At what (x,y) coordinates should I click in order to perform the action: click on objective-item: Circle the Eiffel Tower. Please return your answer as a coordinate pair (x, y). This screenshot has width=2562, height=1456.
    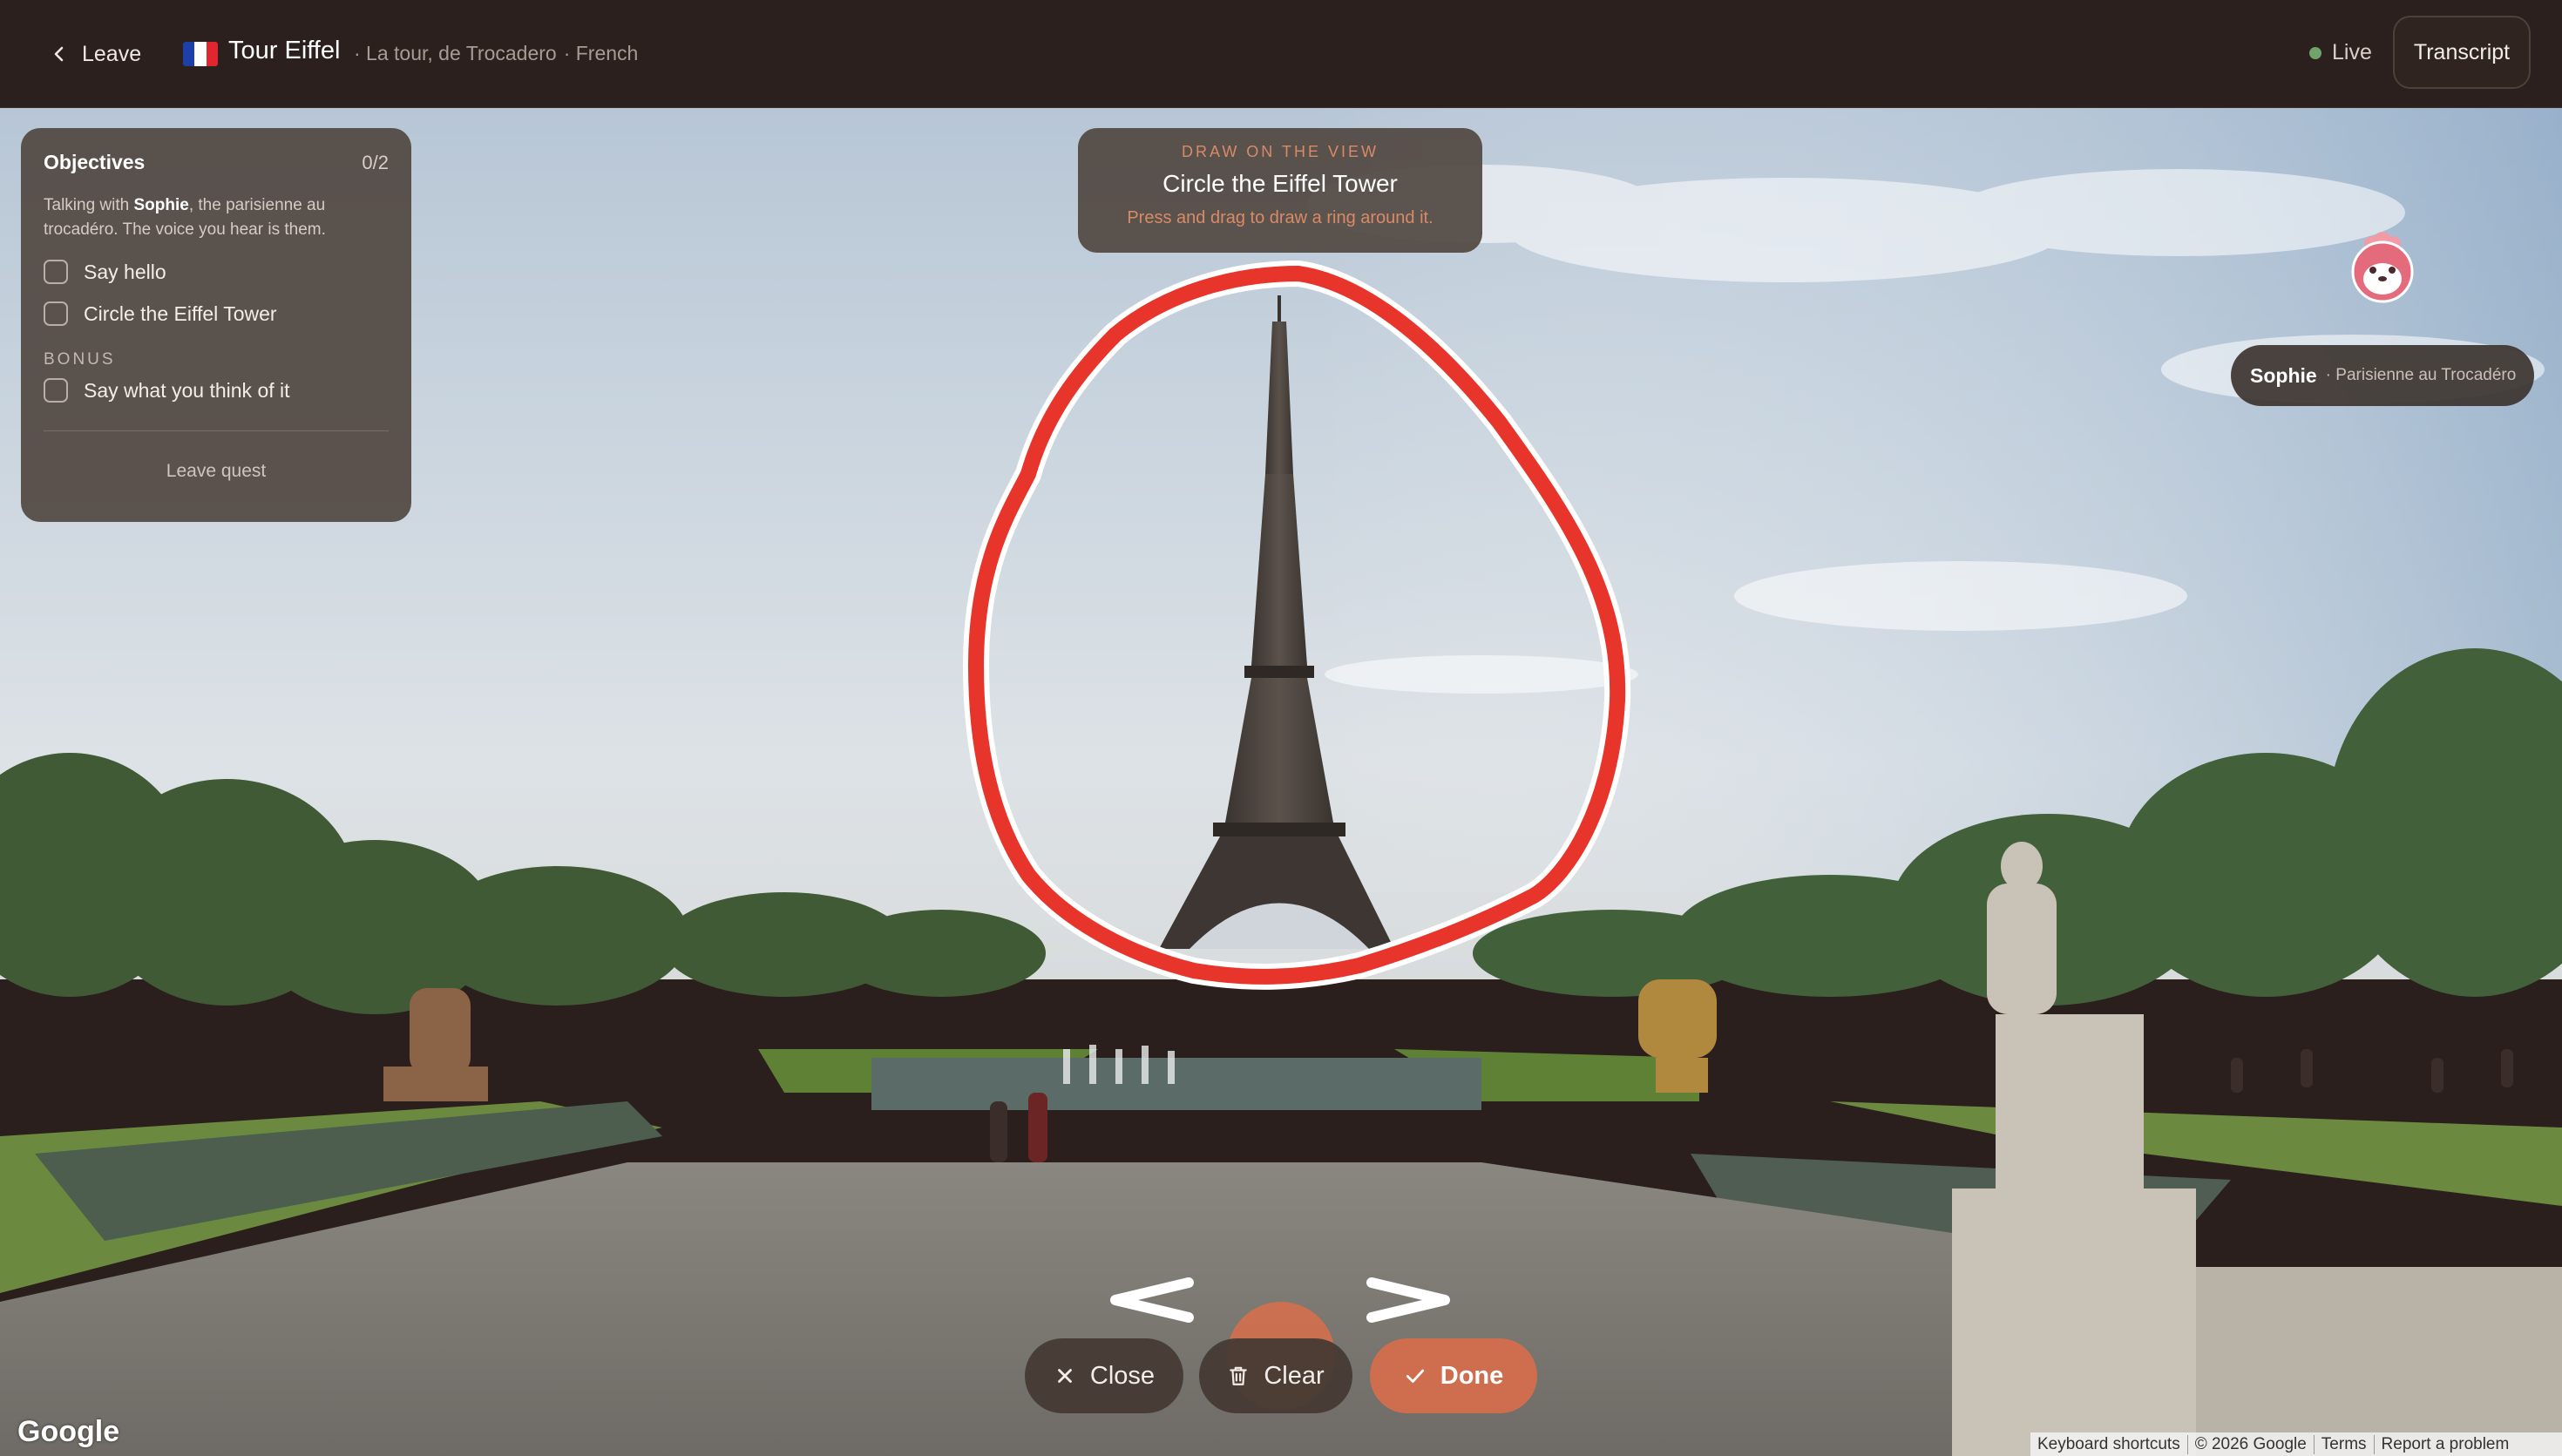
    Looking at the image, I should click on (216, 314).